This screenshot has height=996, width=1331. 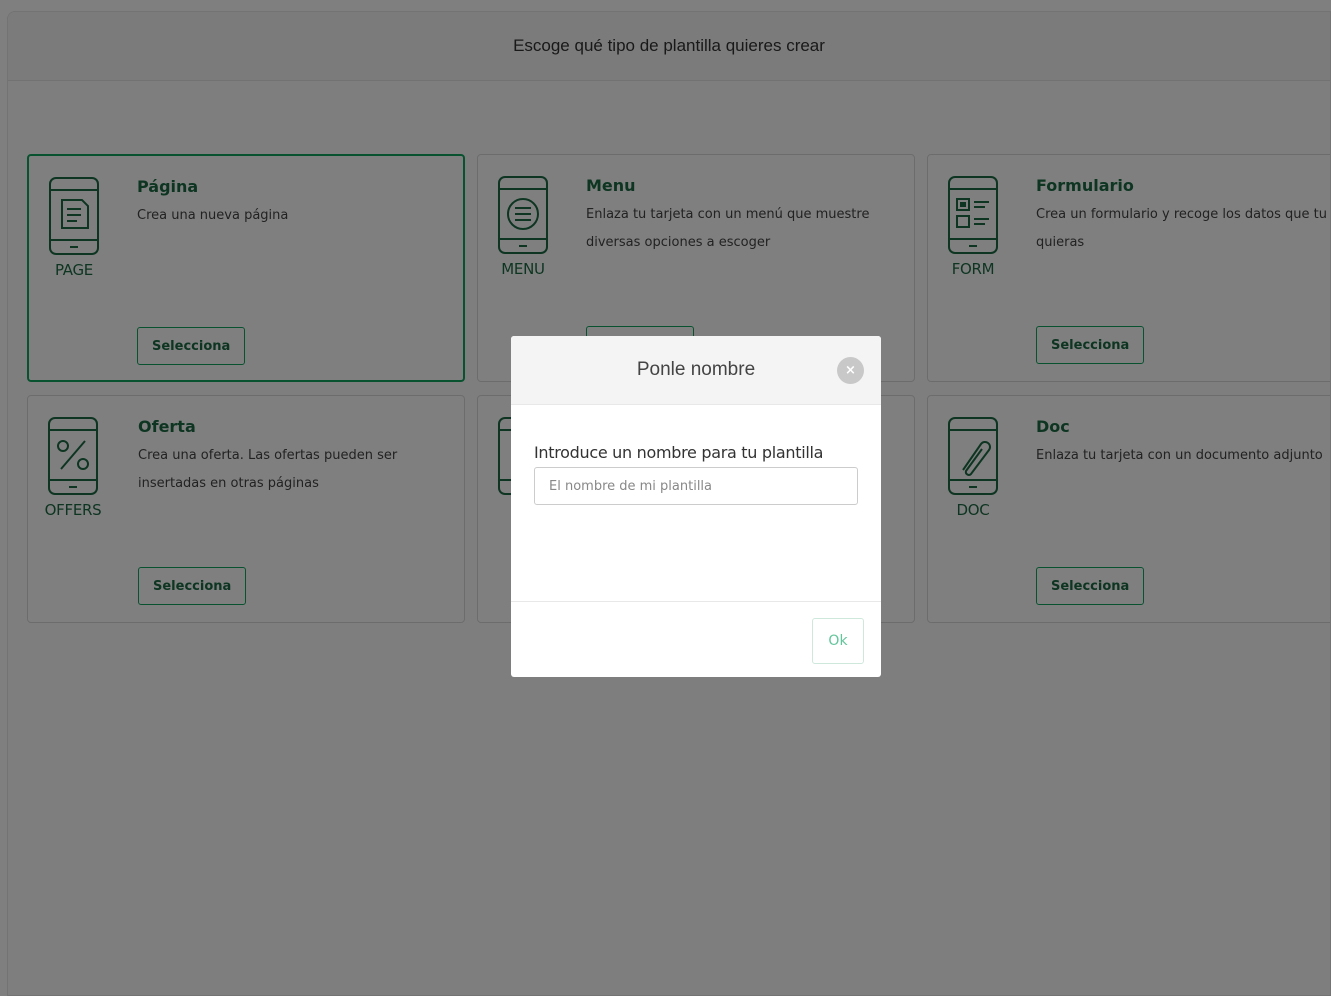 I want to click on dialog-body: Introduce un nombre para tu plantilla, so click(x=696, y=503).